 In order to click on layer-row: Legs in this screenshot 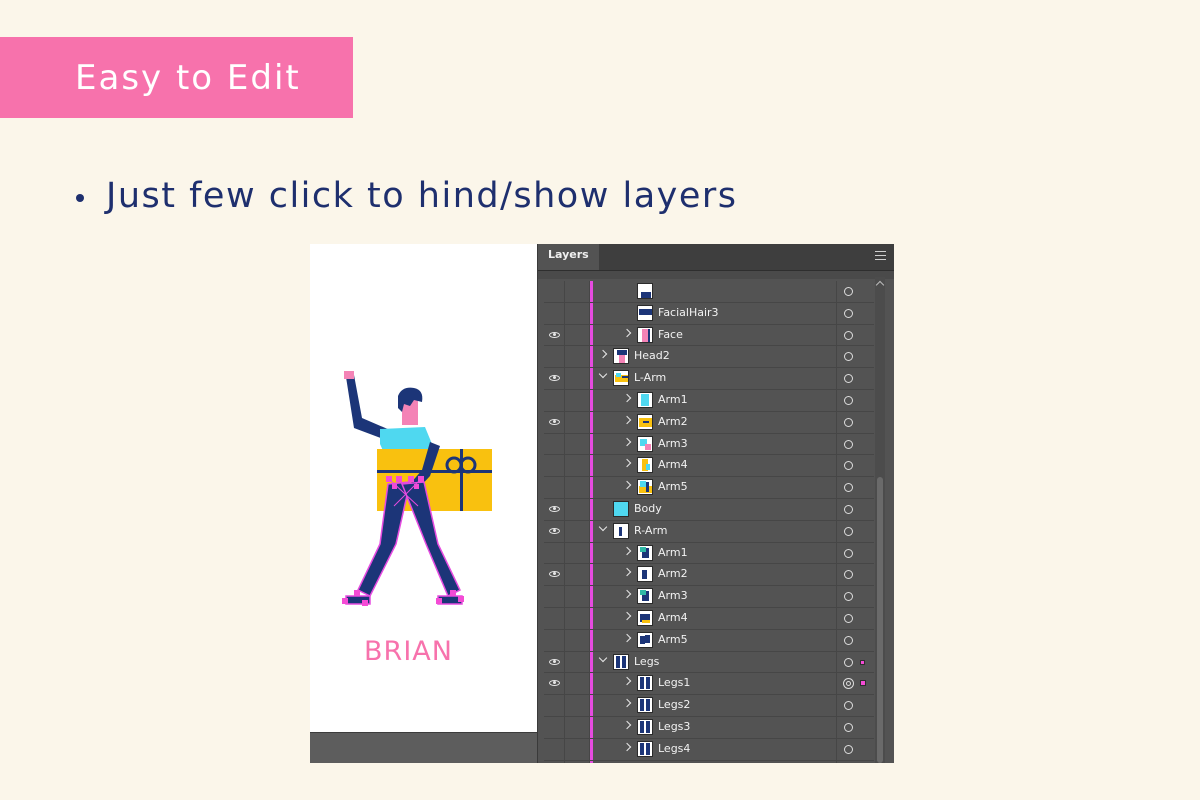, I will do `click(709, 662)`.